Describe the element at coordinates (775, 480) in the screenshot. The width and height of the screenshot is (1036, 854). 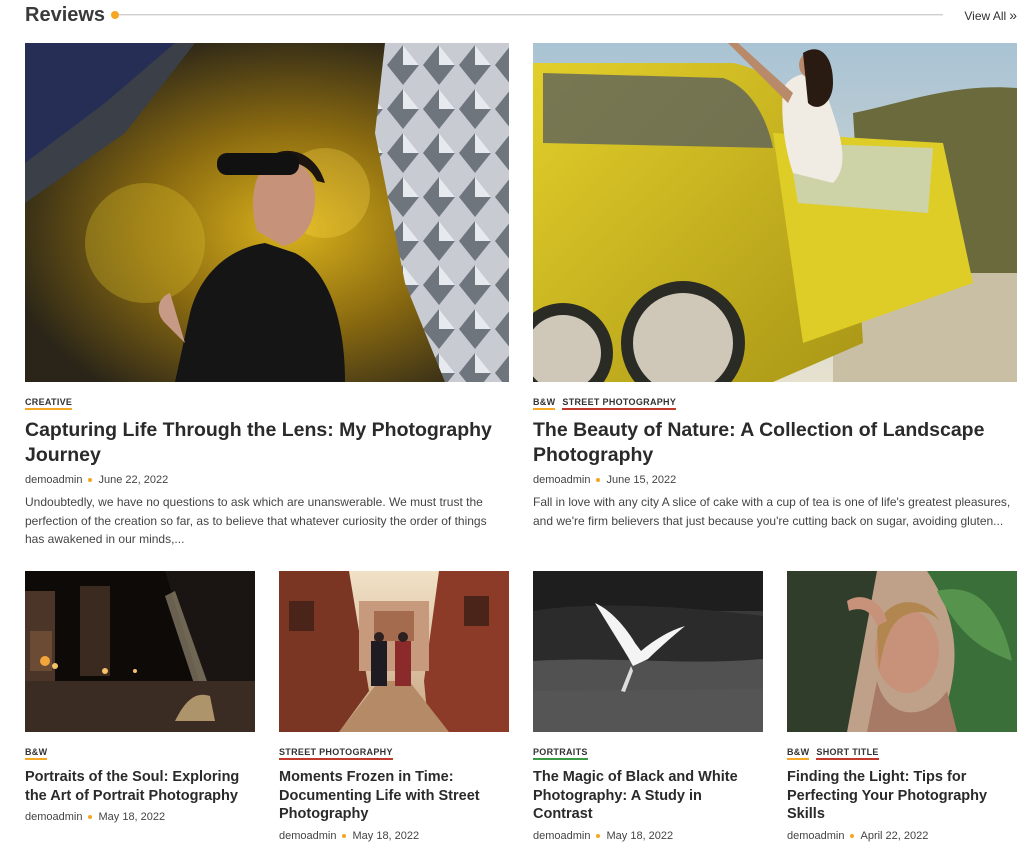
I see `post-meta: demoadmin June 15, 2022` at that location.